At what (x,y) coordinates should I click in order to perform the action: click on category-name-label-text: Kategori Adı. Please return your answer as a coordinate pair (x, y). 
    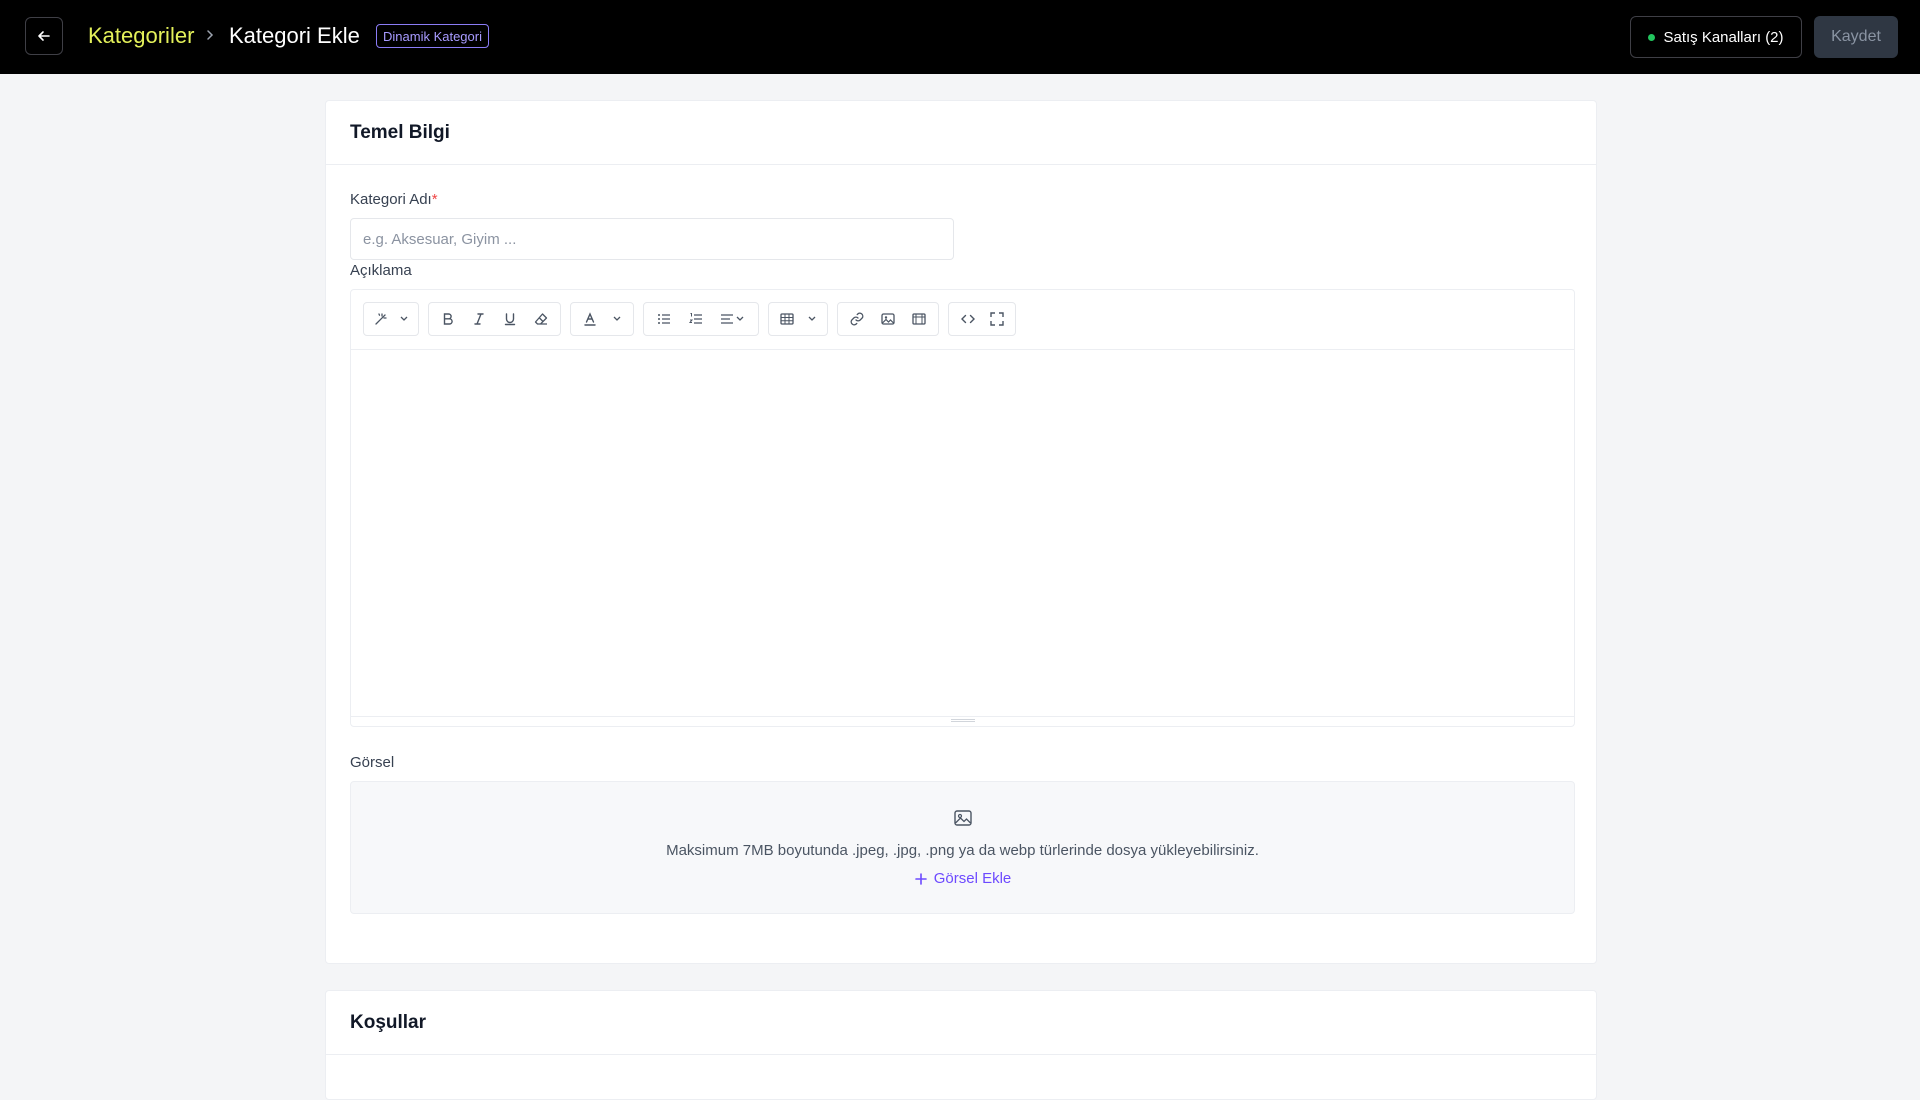
    Looking at the image, I should click on (391, 199).